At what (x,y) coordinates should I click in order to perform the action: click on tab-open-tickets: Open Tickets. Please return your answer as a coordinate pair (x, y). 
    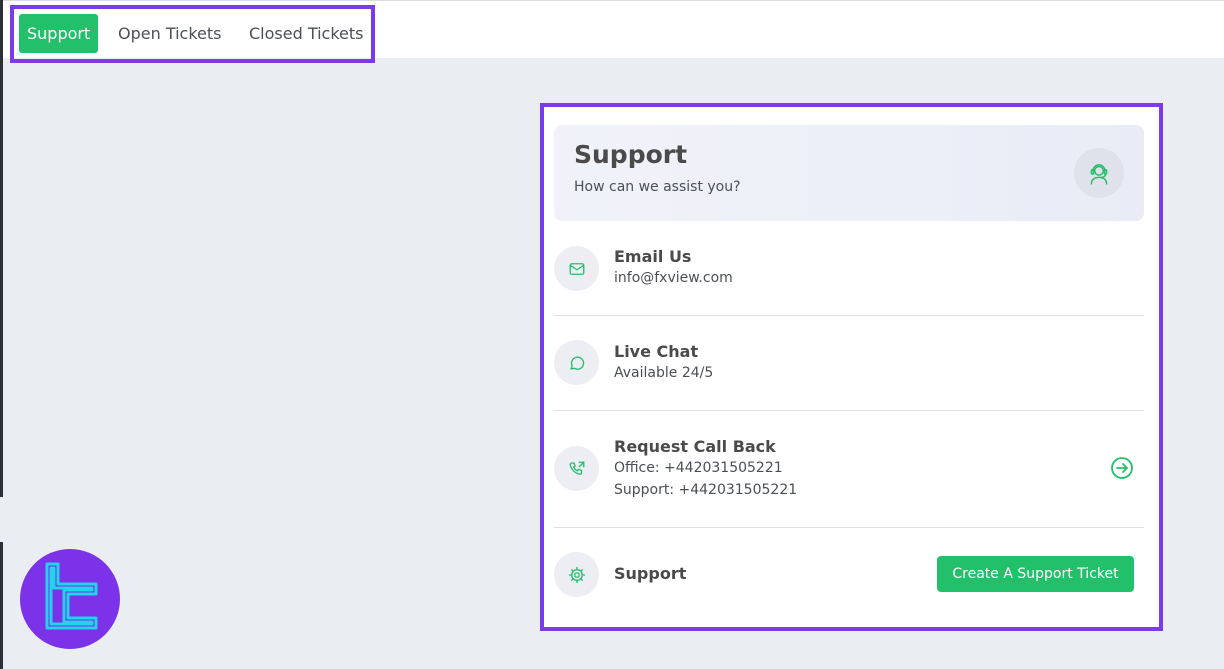
    Looking at the image, I should click on (170, 33).